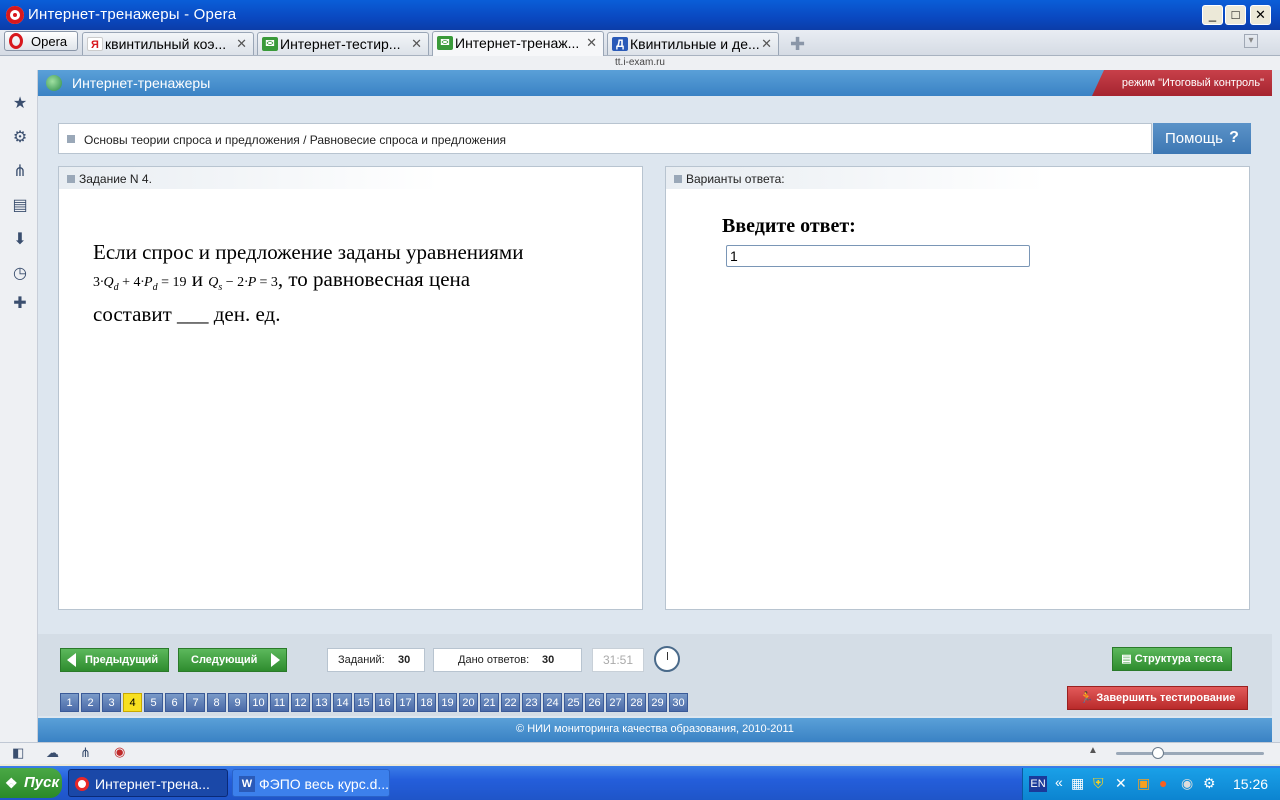 The image size is (1280, 800). What do you see at coordinates (384, 702) in the screenshot?
I see `question-number-button: 16` at bounding box center [384, 702].